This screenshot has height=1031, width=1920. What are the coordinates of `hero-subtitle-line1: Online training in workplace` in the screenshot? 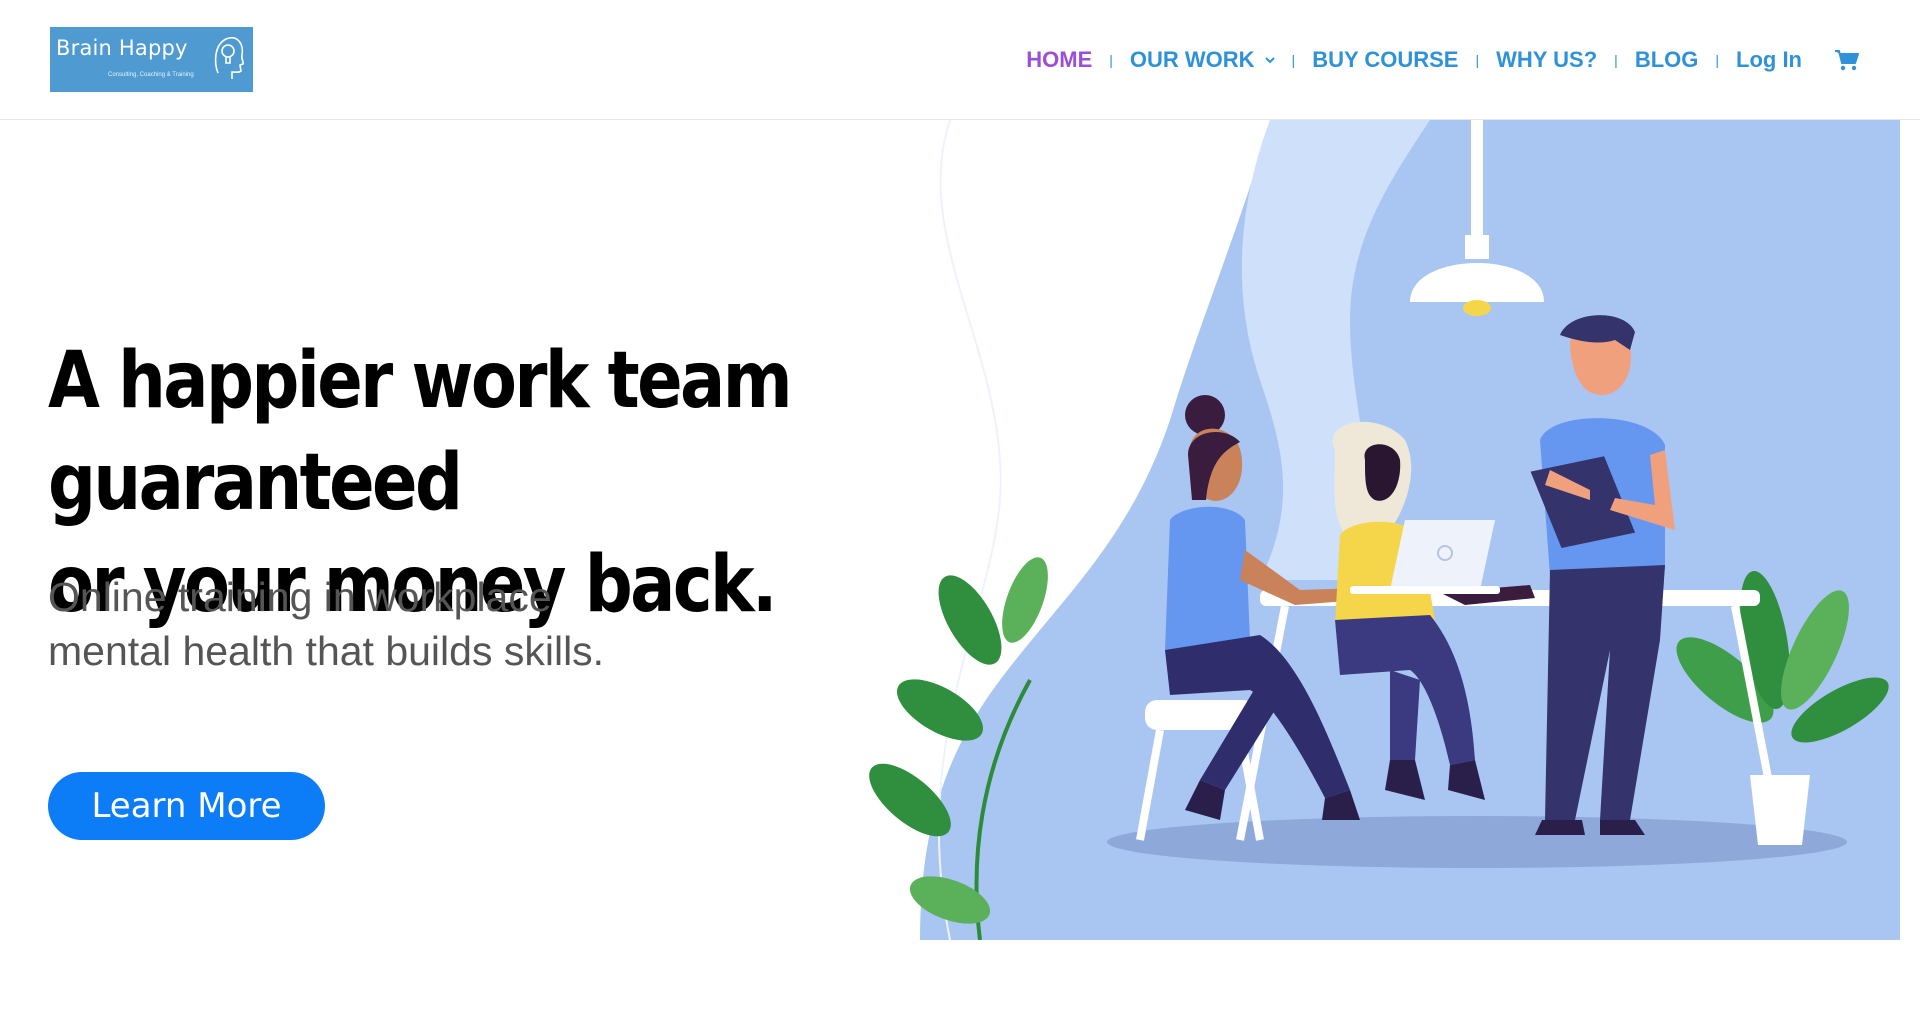 It's located at (300, 597).